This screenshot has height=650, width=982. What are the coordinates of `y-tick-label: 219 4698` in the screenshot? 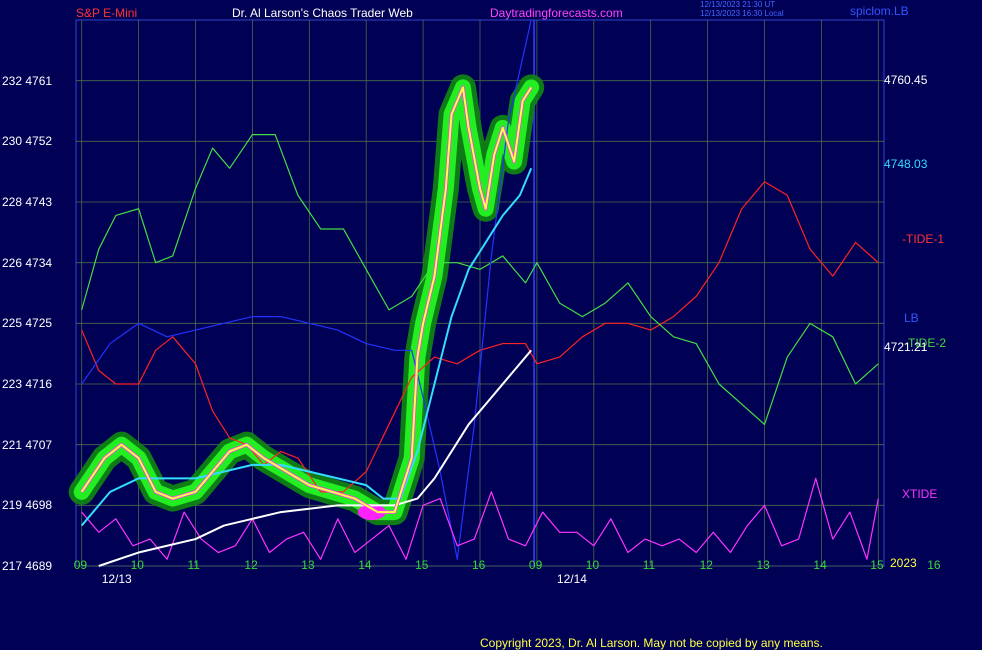 It's located at (27, 505).